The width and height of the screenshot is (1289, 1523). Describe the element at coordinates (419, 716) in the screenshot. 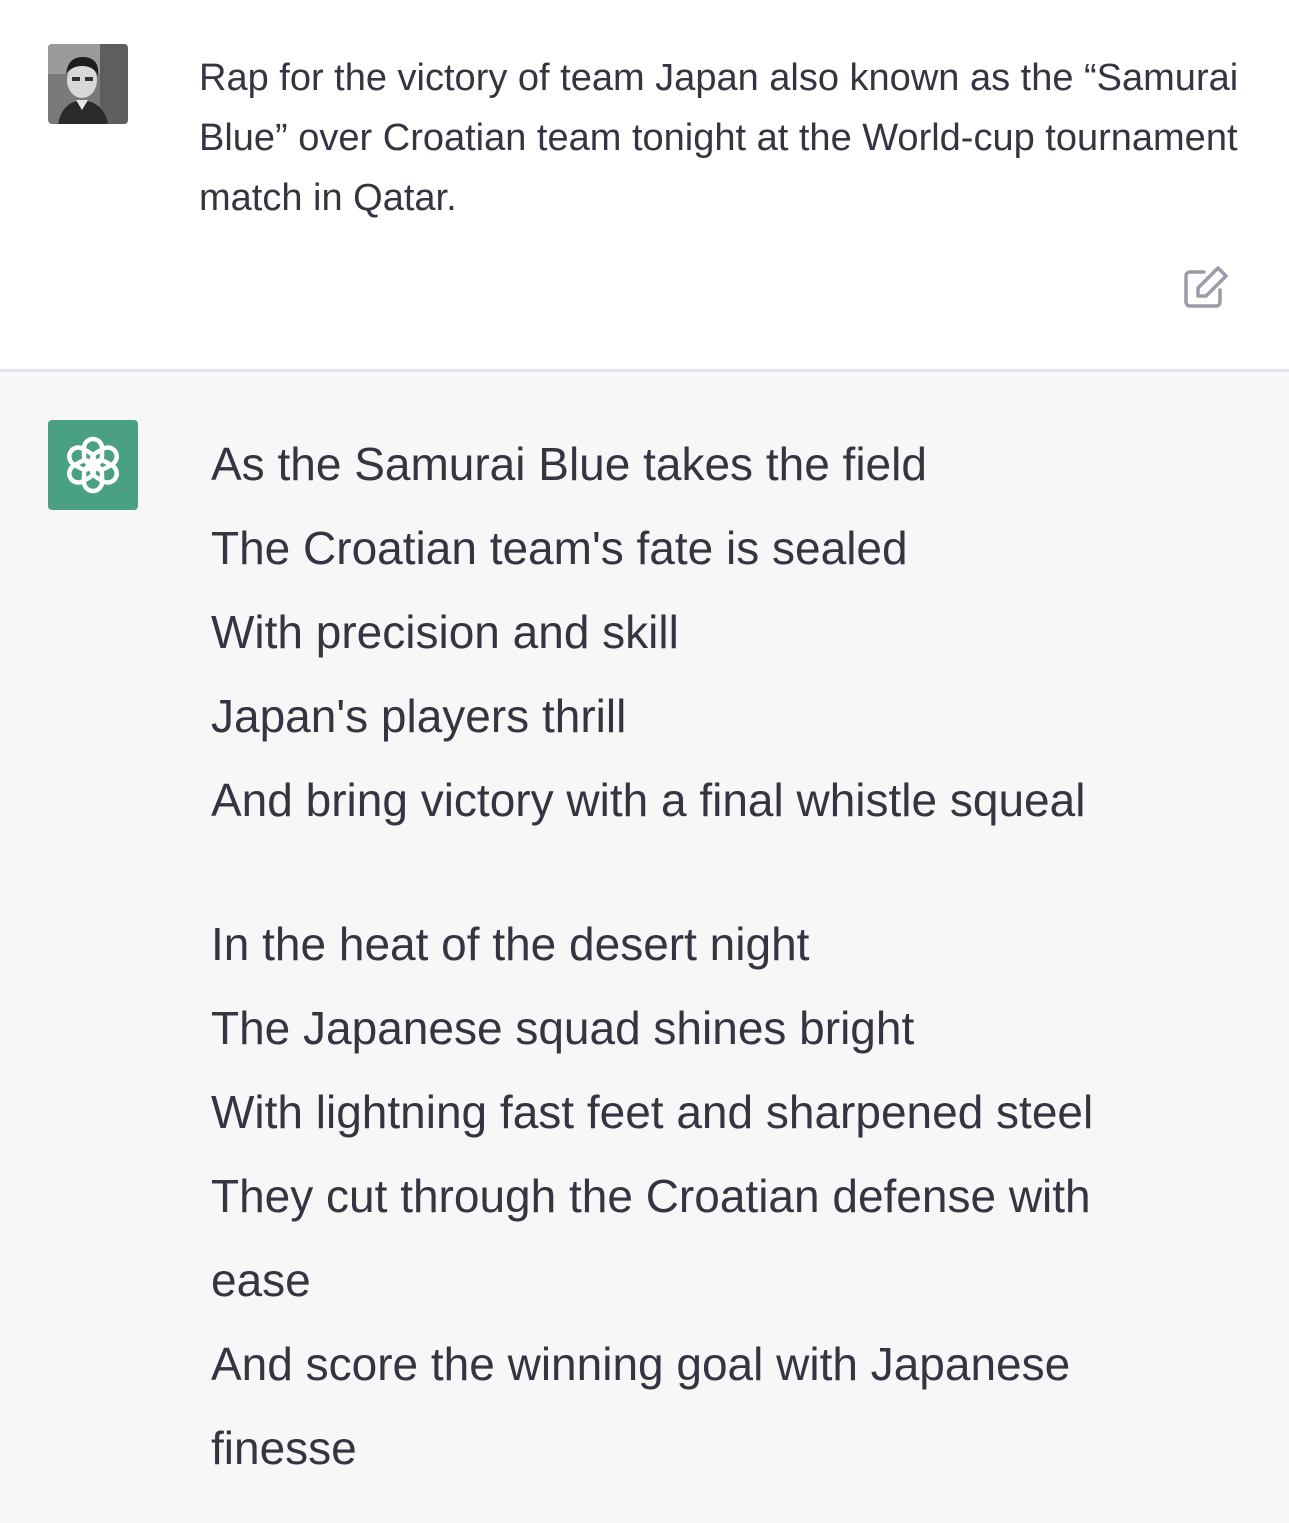

I see `verse-line: Japan's players thrill` at that location.